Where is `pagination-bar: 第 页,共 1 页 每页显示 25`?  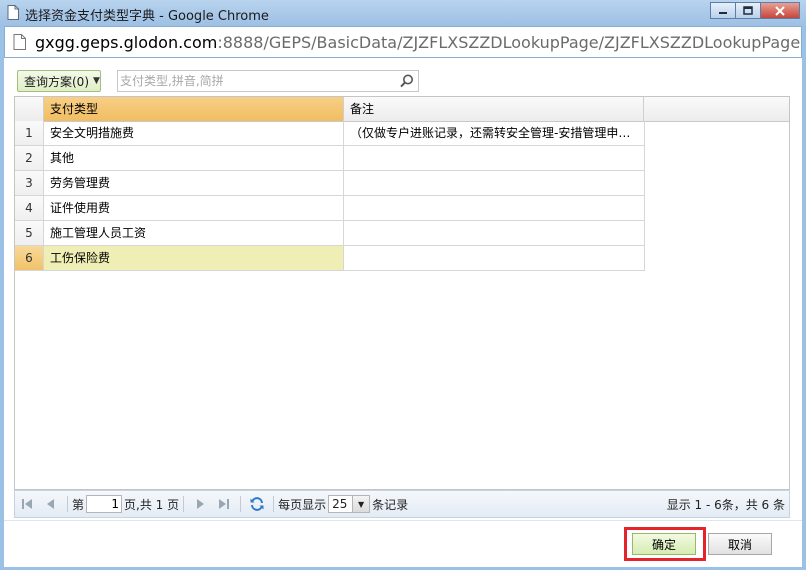
pagination-bar: 第 页,共 1 页 每页显示 25 is located at coordinates (402, 504).